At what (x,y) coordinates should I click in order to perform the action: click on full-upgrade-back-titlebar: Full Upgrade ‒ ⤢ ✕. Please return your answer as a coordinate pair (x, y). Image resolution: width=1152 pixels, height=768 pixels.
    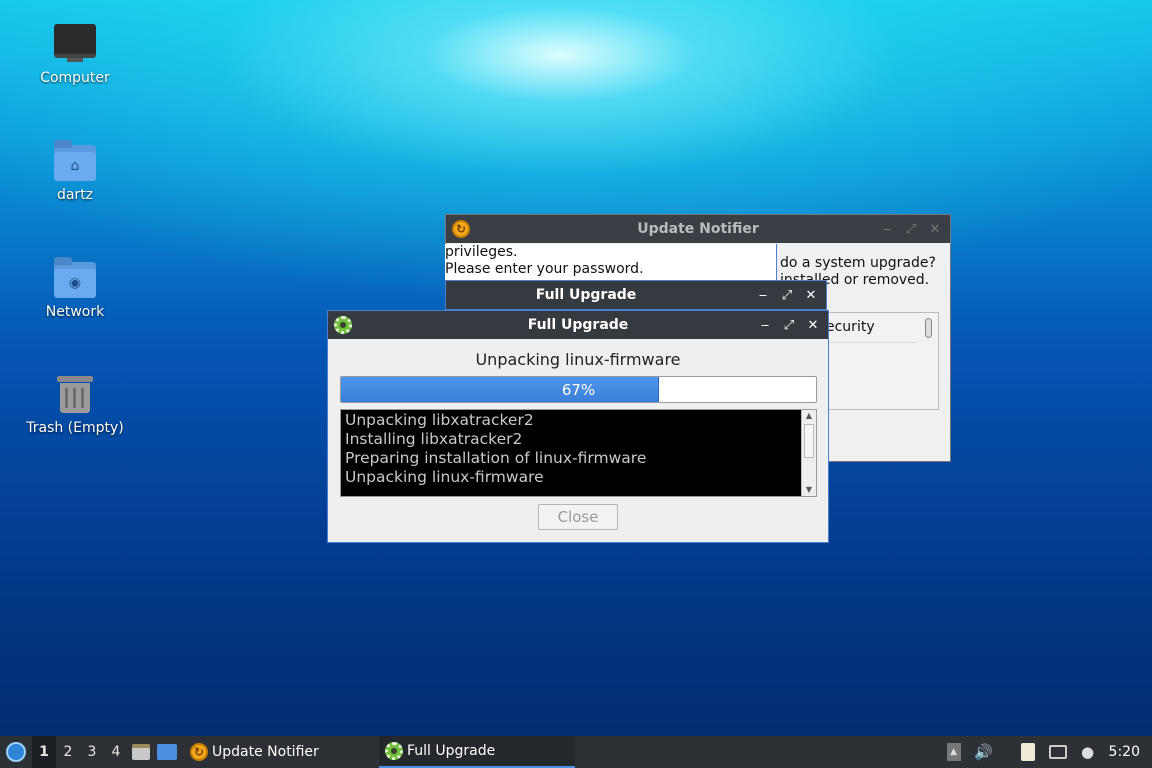
    Looking at the image, I should click on (636, 295).